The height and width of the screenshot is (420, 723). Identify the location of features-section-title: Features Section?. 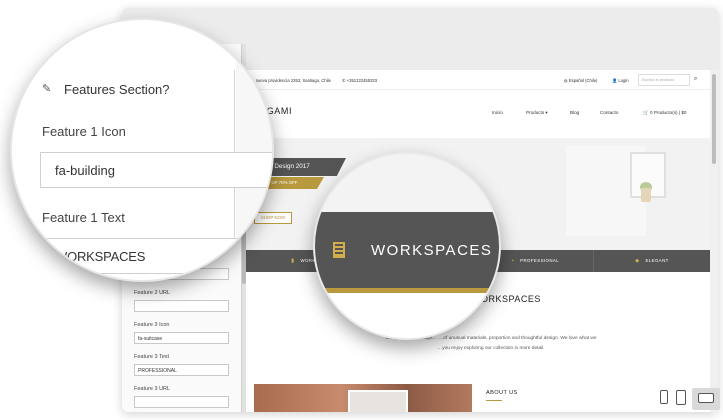
(117, 89).